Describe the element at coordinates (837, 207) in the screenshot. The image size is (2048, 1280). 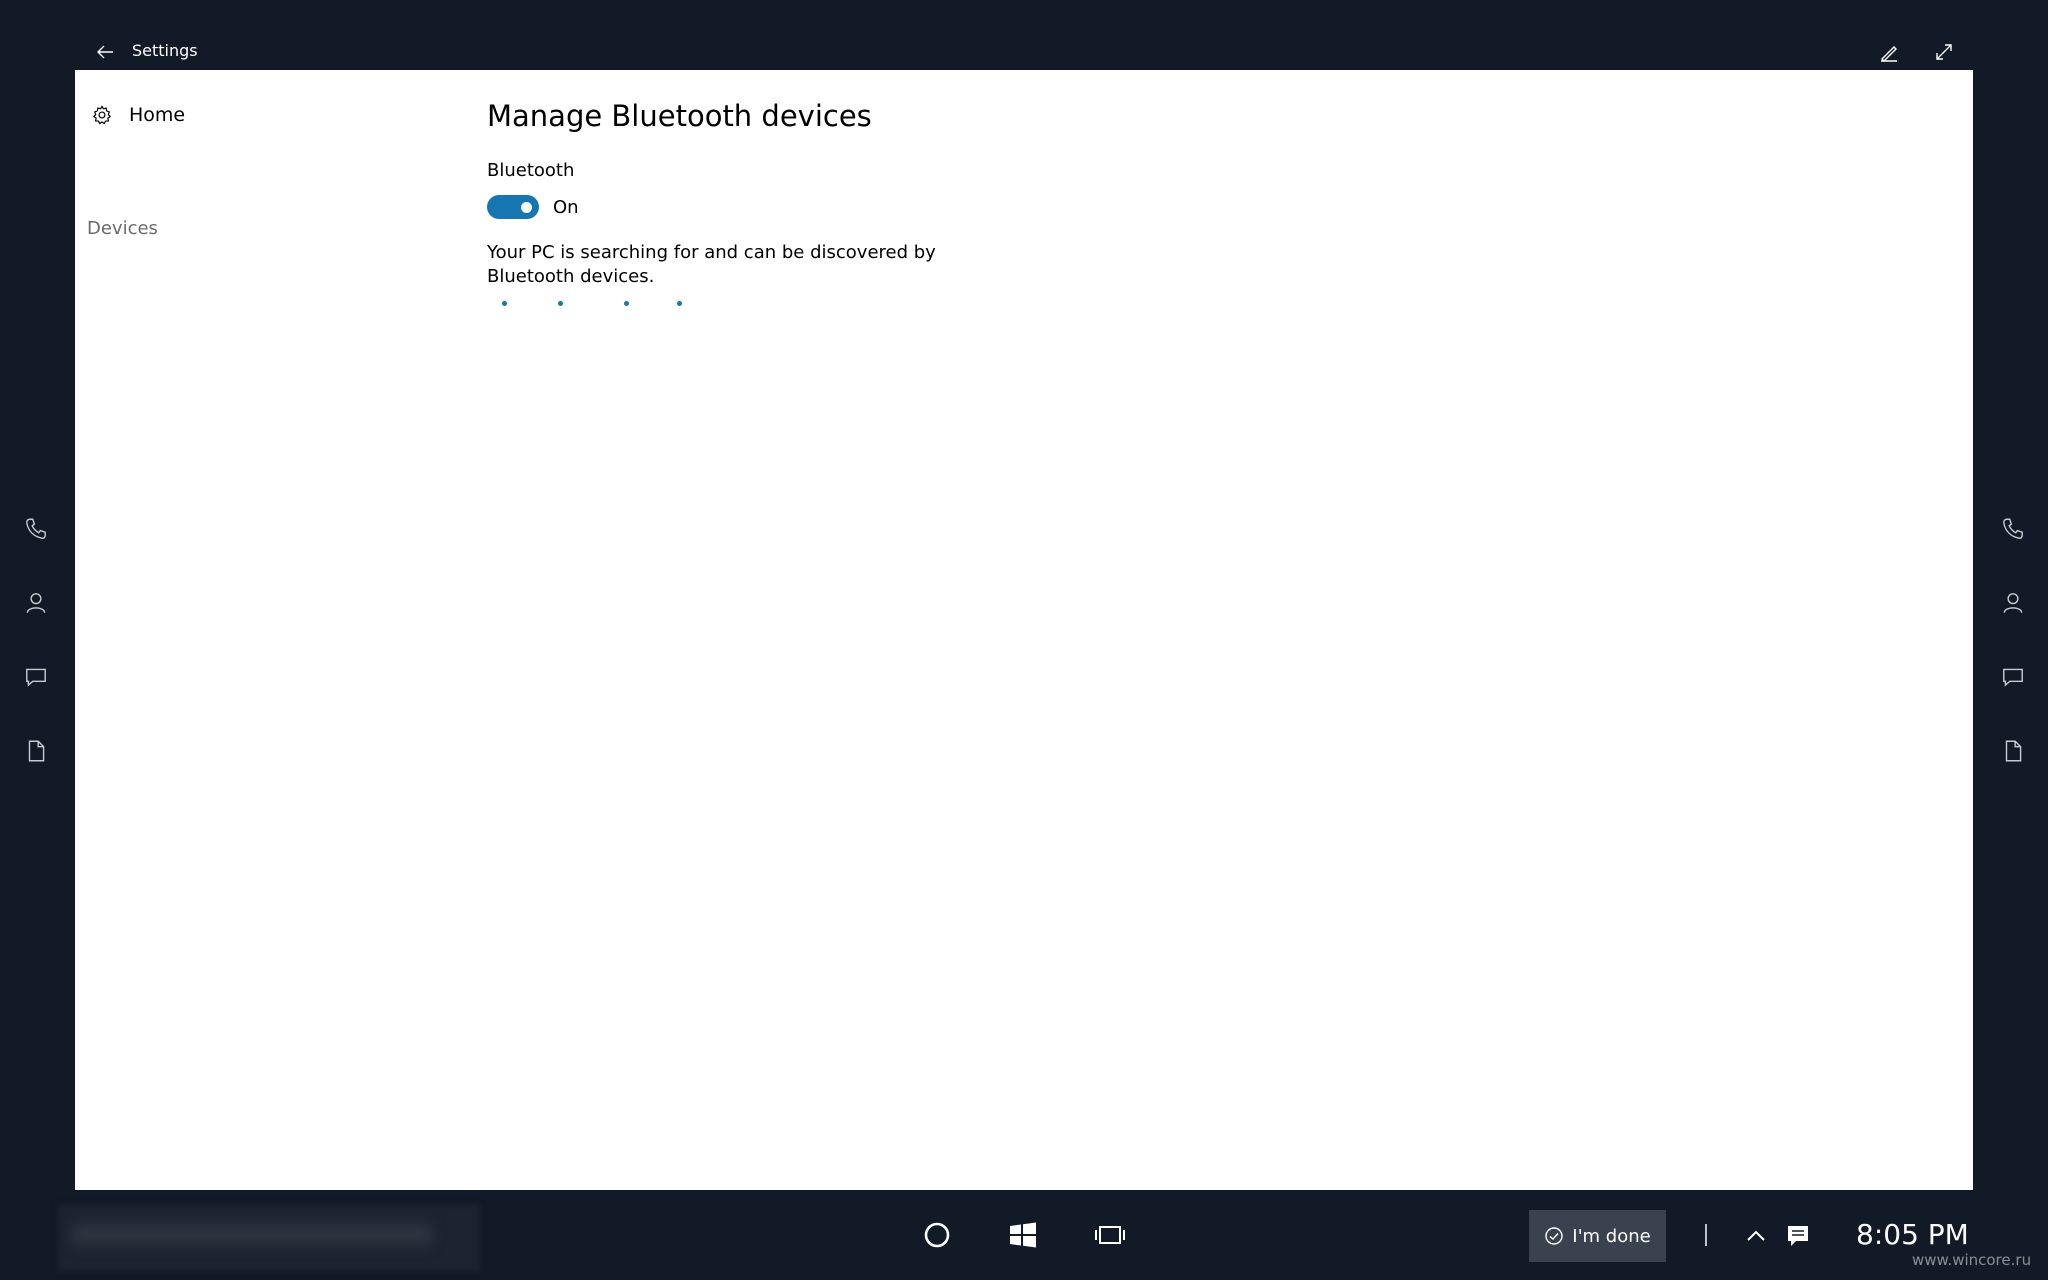
I see `bluetooth-toggle-row: On` at that location.